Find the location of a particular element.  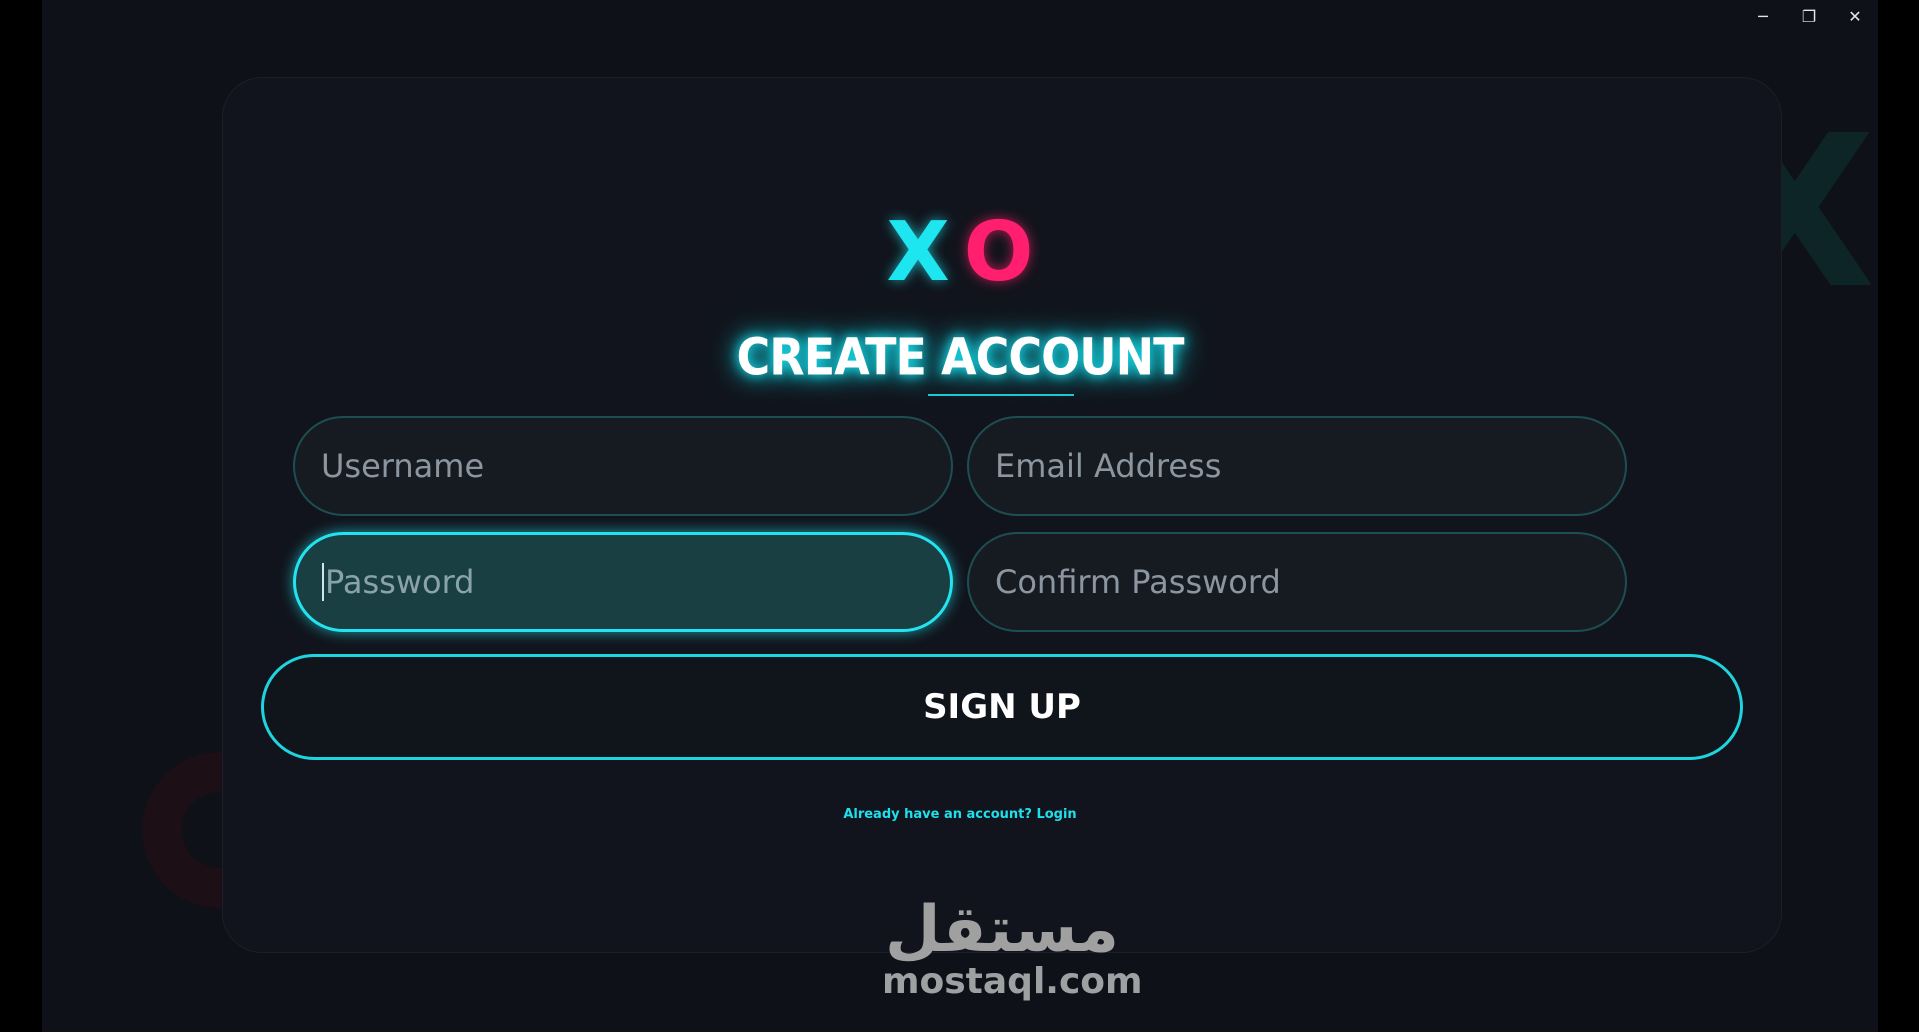

confirm-password-placeholder: Confirm Password is located at coordinates (1138, 582).